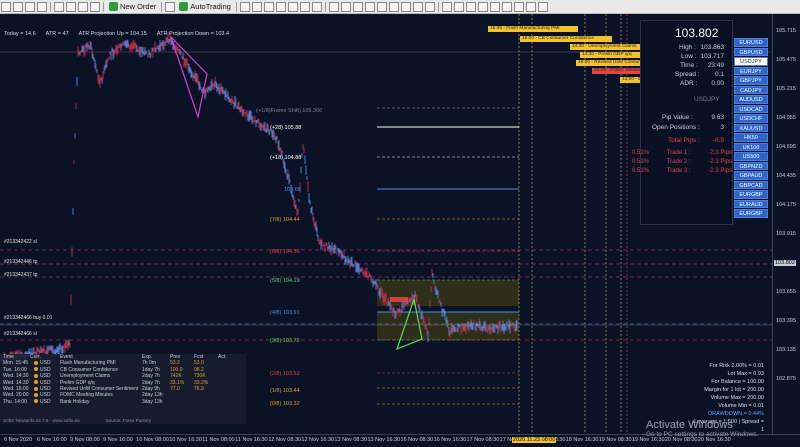 The image size is (800, 447). What do you see at coordinates (534, 440) in the screenshot?
I see `time-tick-label: 2020.11.23 08:00` at bounding box center [534, 440].